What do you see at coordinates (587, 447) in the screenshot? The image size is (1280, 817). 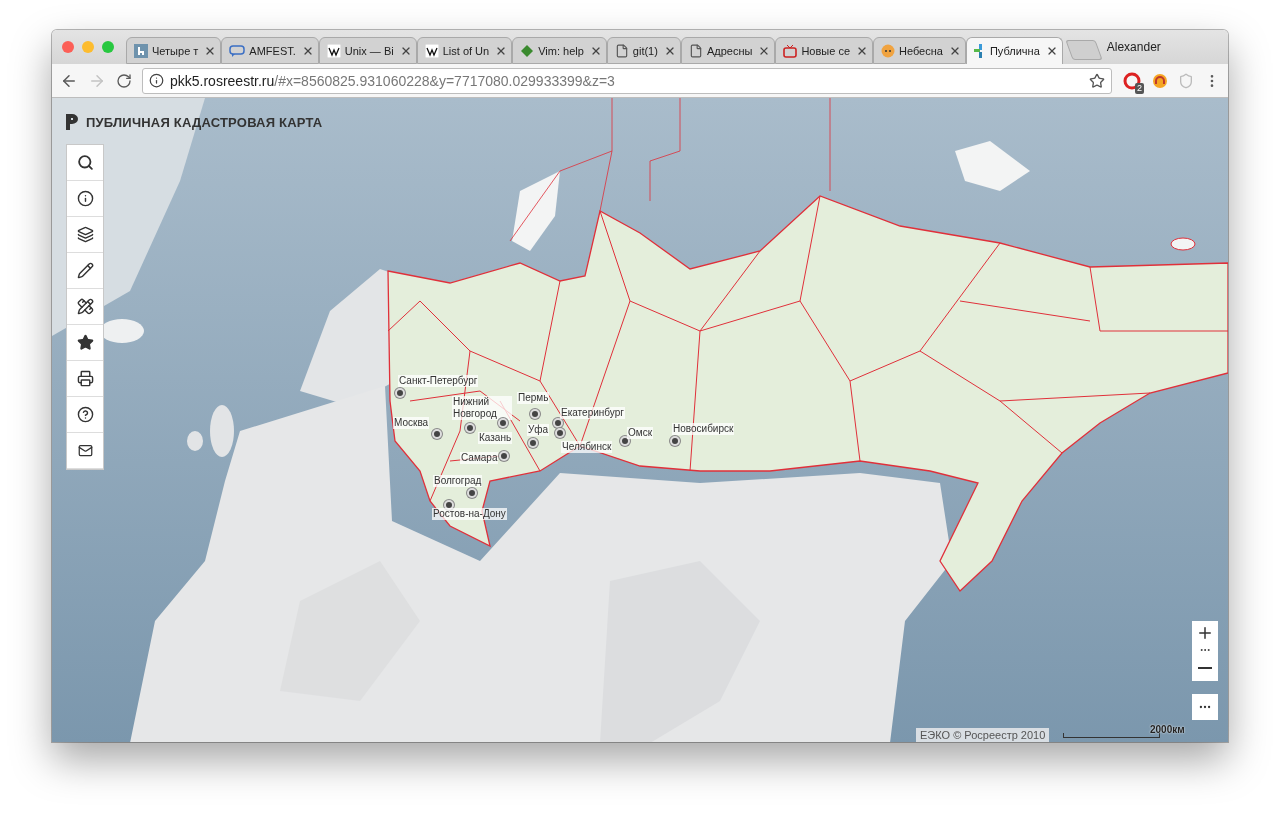 I see `city-label: Челябинск` at bounding box center [587, 447].